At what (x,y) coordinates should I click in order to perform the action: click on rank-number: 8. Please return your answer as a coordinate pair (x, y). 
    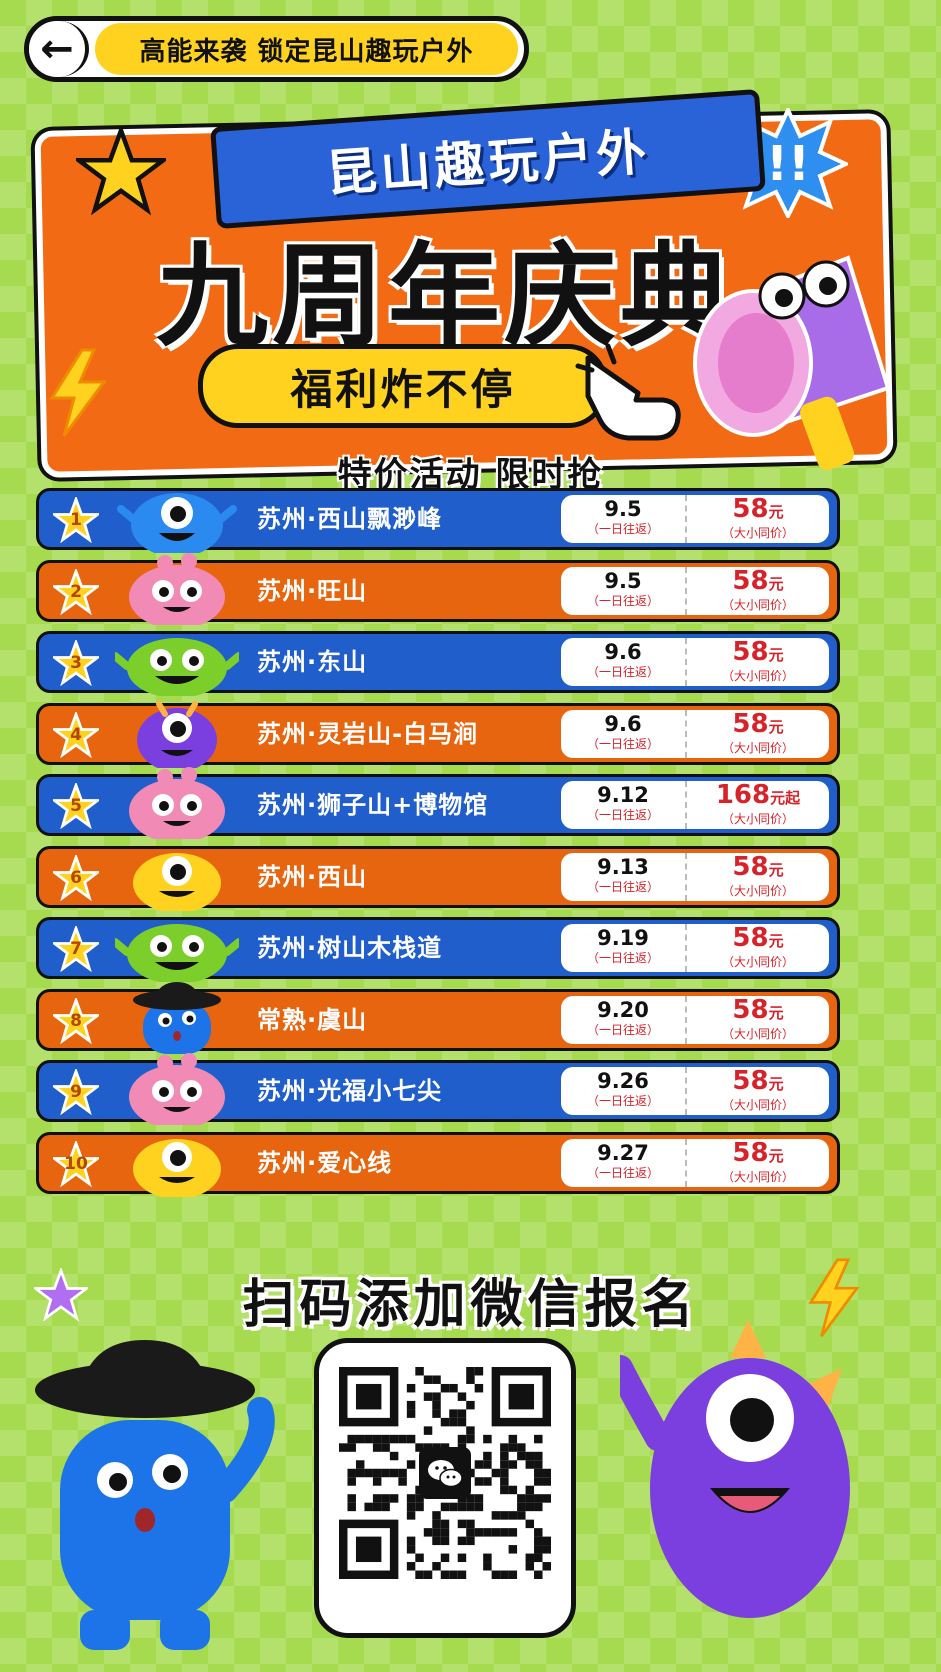
    Looking at the image, I should click on (76, 1020).